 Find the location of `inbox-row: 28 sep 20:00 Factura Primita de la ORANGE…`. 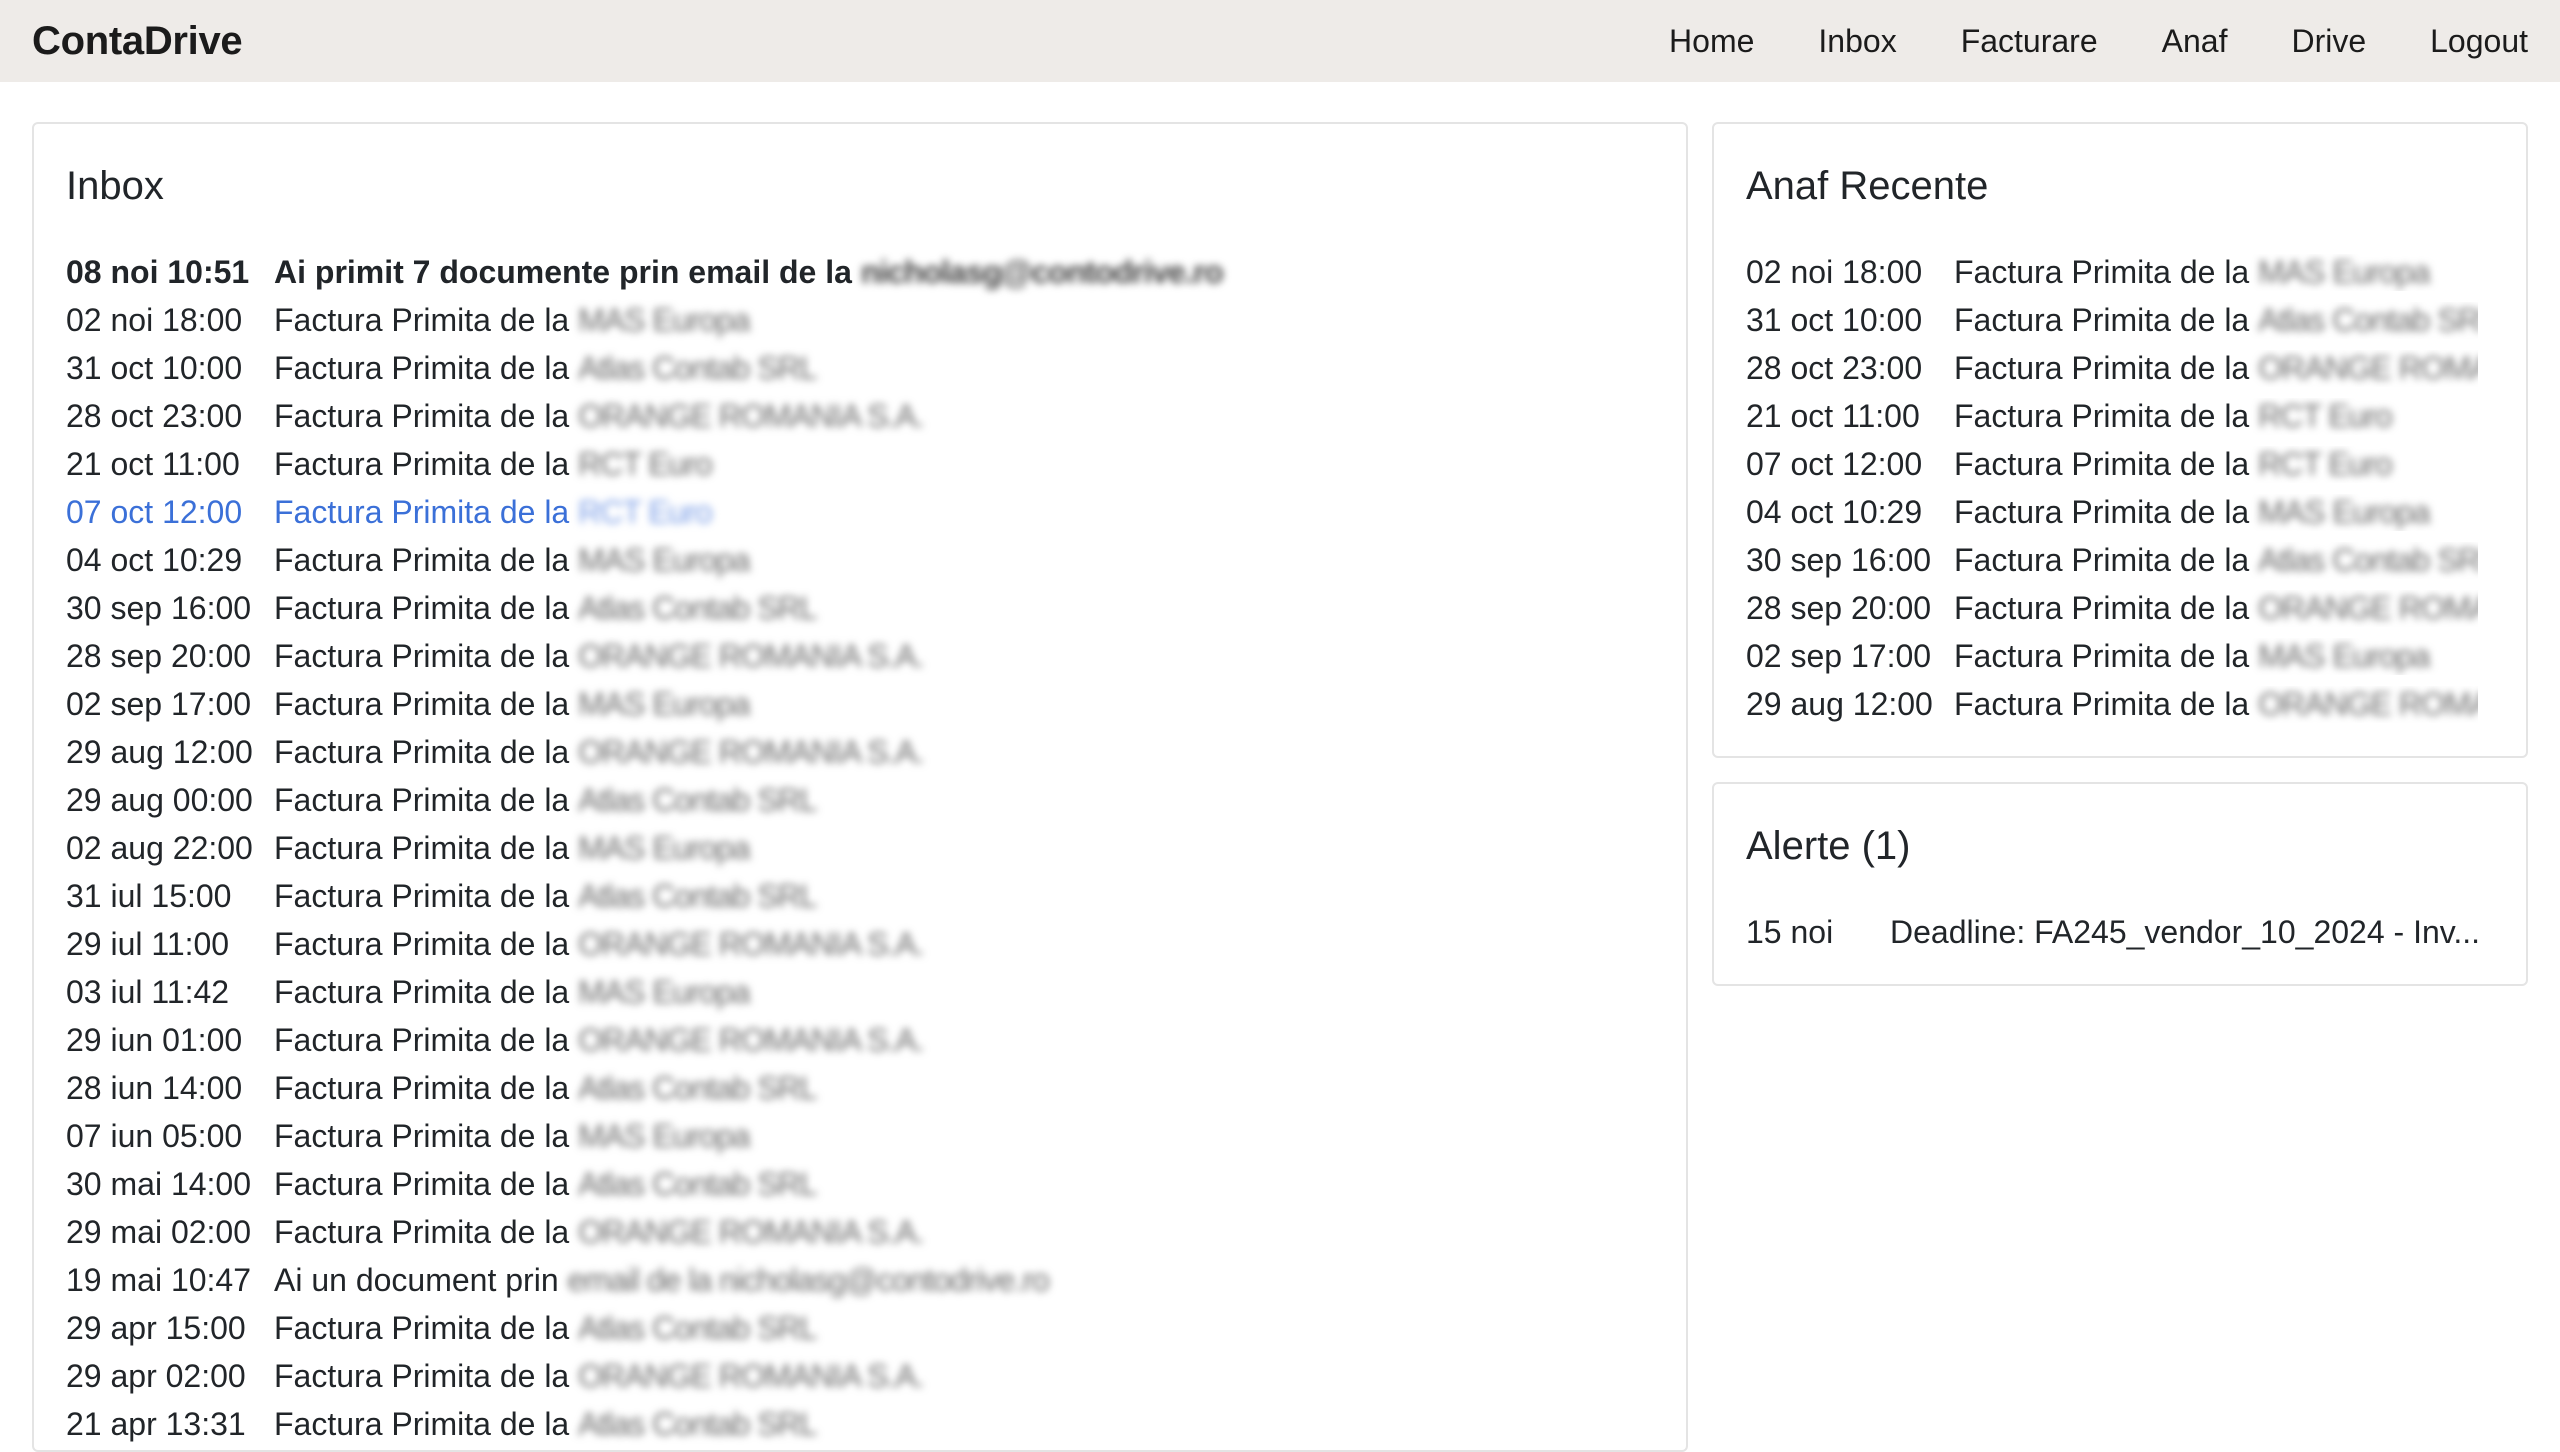

inbox-row: 28 sep 20:00 Factura Primita de la ORANGE… is located at coordinates (644, 656).